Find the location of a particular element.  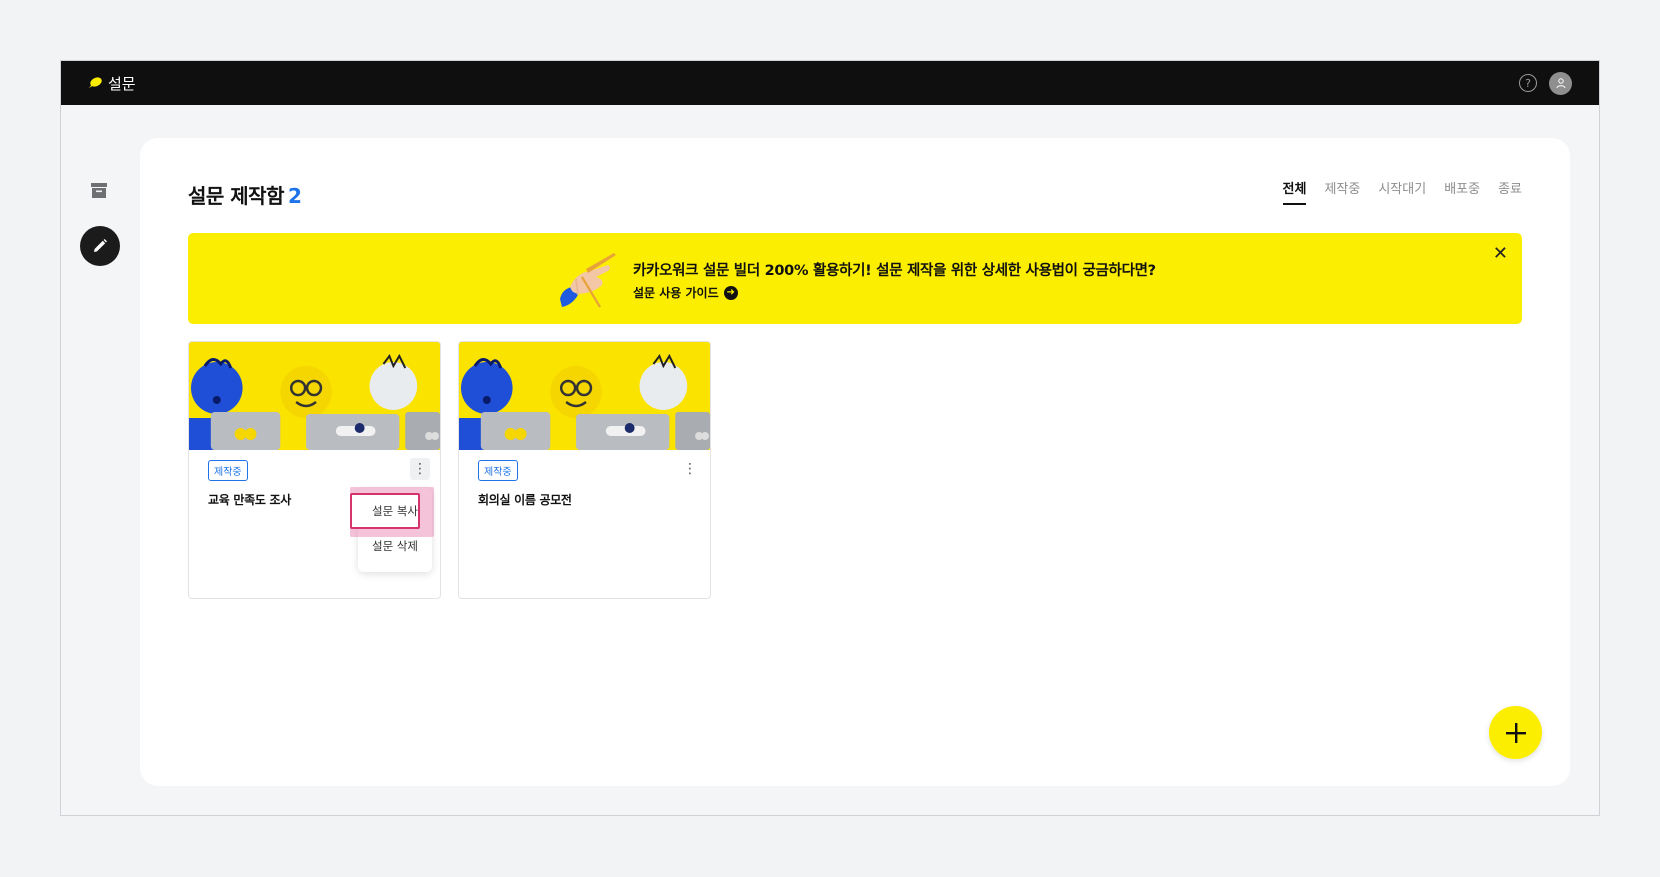

tab-distributing: 배포중 is located at coordinates (1462, 191).